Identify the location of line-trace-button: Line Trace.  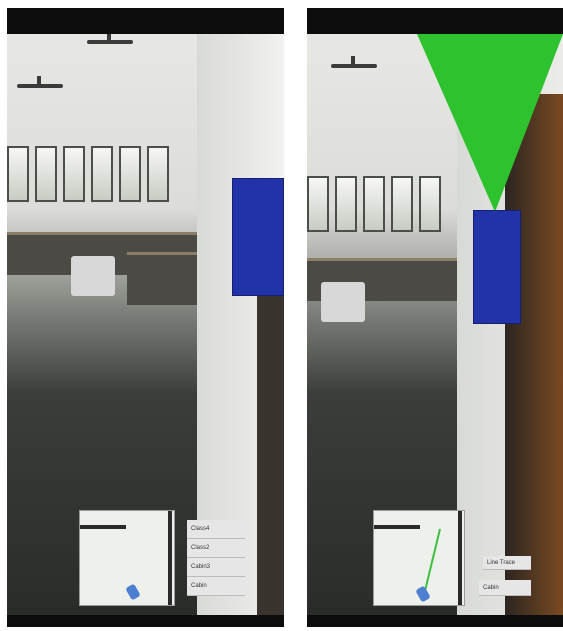
(507, 563).